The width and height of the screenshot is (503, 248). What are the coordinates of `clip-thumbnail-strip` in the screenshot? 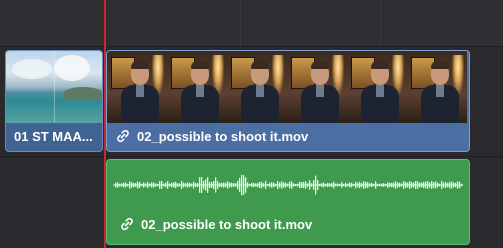 It's located at (54, 87).